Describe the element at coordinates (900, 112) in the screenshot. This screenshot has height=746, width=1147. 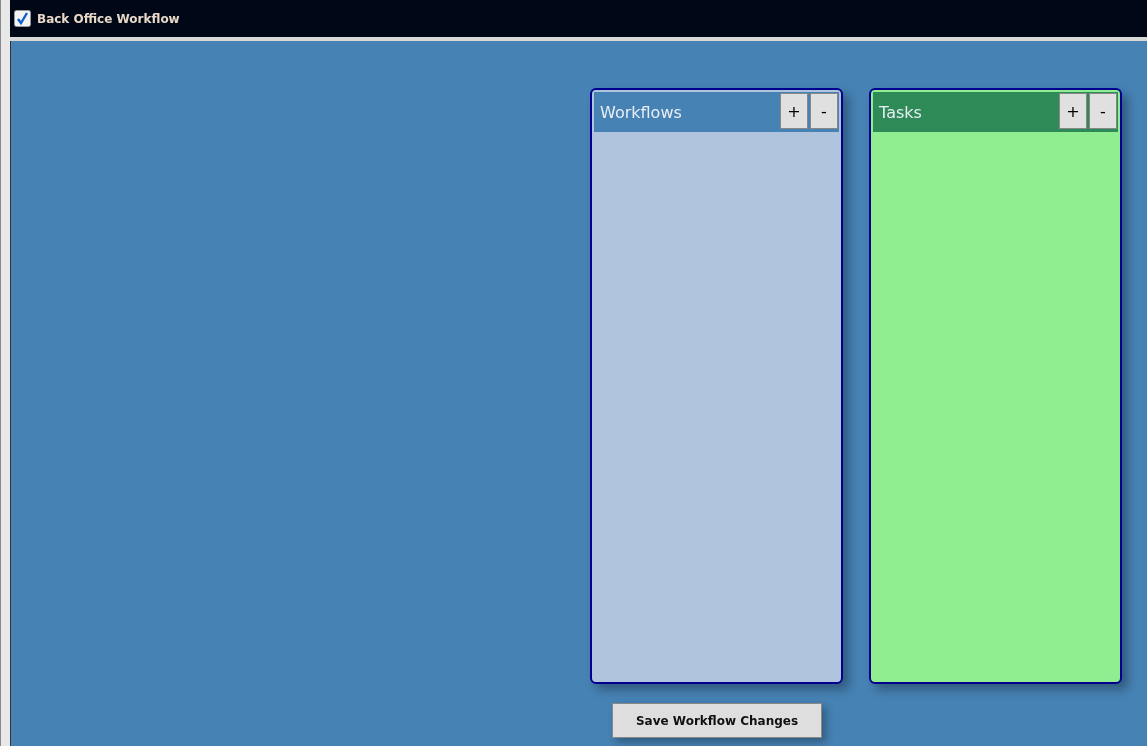
I see `panel-title: Tasks` at that location.